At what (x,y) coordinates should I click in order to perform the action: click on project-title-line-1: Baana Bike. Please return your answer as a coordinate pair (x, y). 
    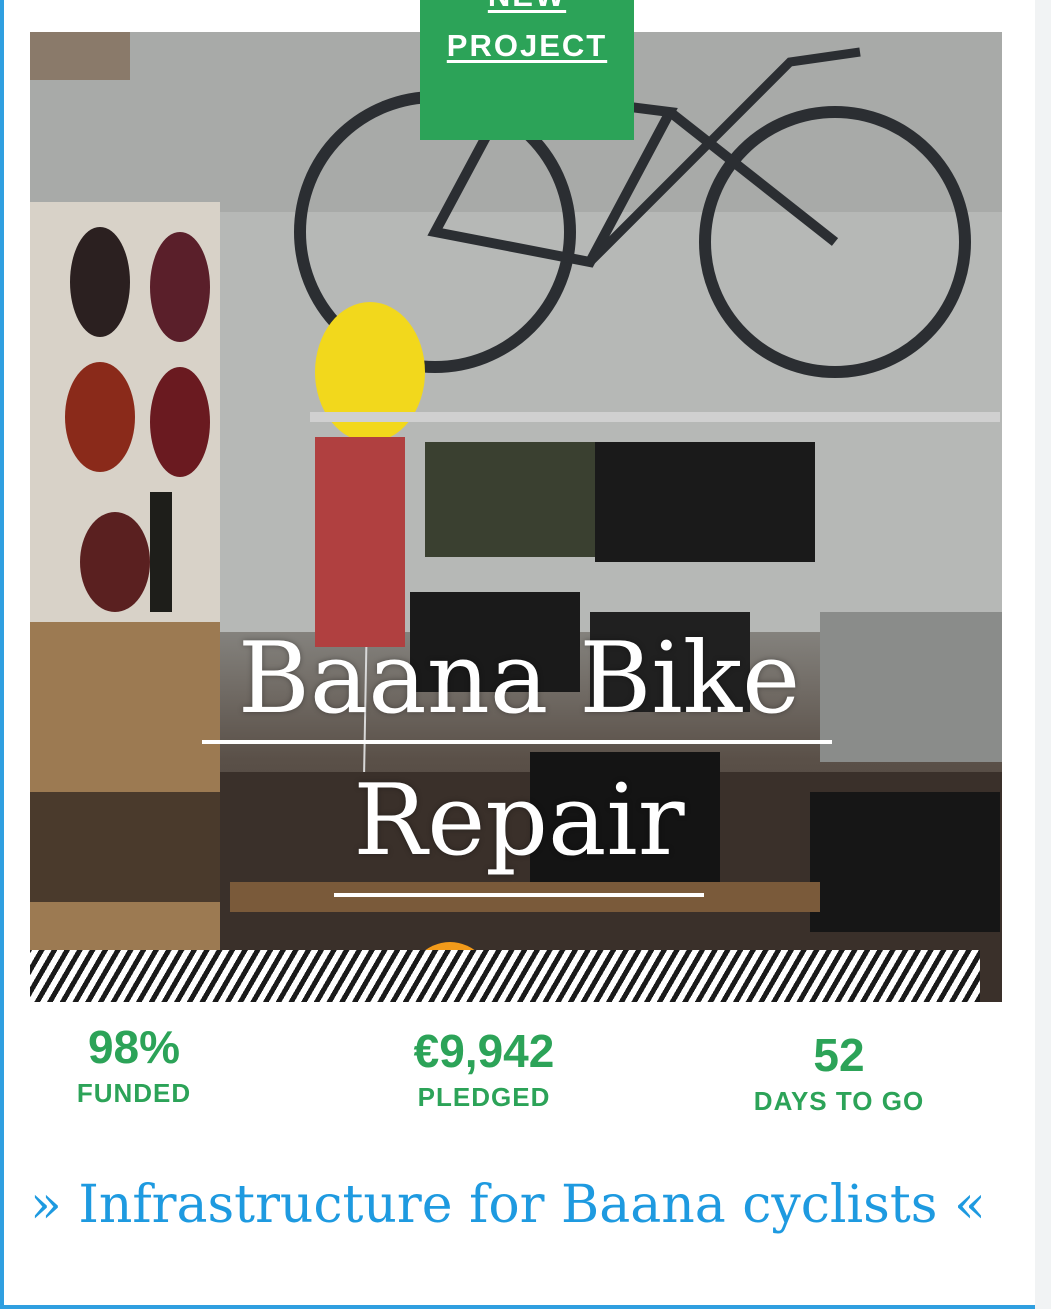
    Looking at the image, I should click on (519, 679).